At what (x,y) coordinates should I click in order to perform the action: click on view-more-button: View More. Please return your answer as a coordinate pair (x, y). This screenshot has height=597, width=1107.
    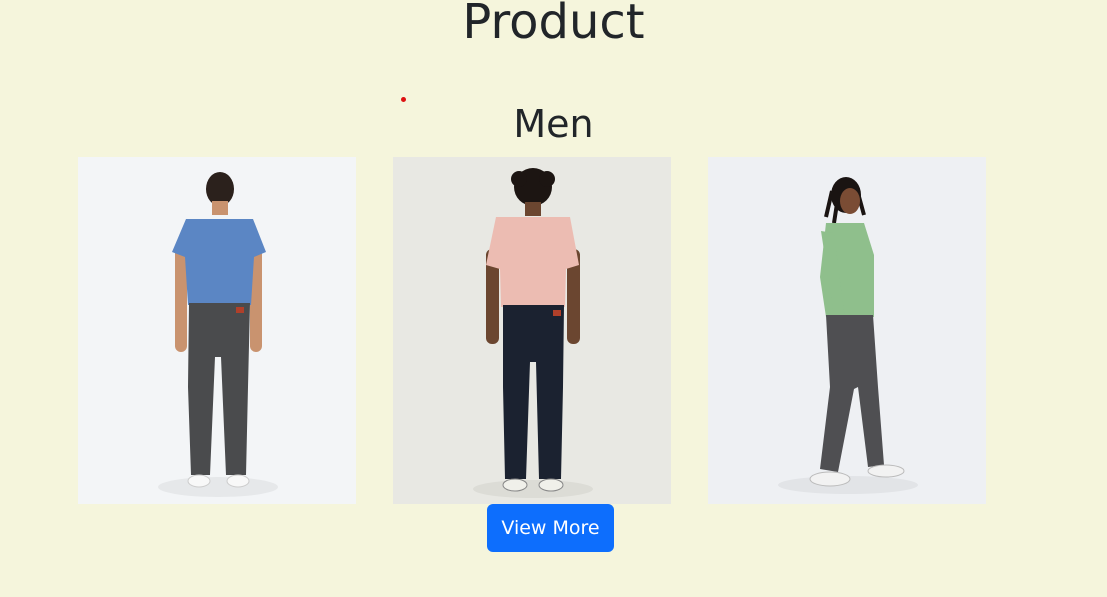
    Looking at the image, I should click on (550, 528).